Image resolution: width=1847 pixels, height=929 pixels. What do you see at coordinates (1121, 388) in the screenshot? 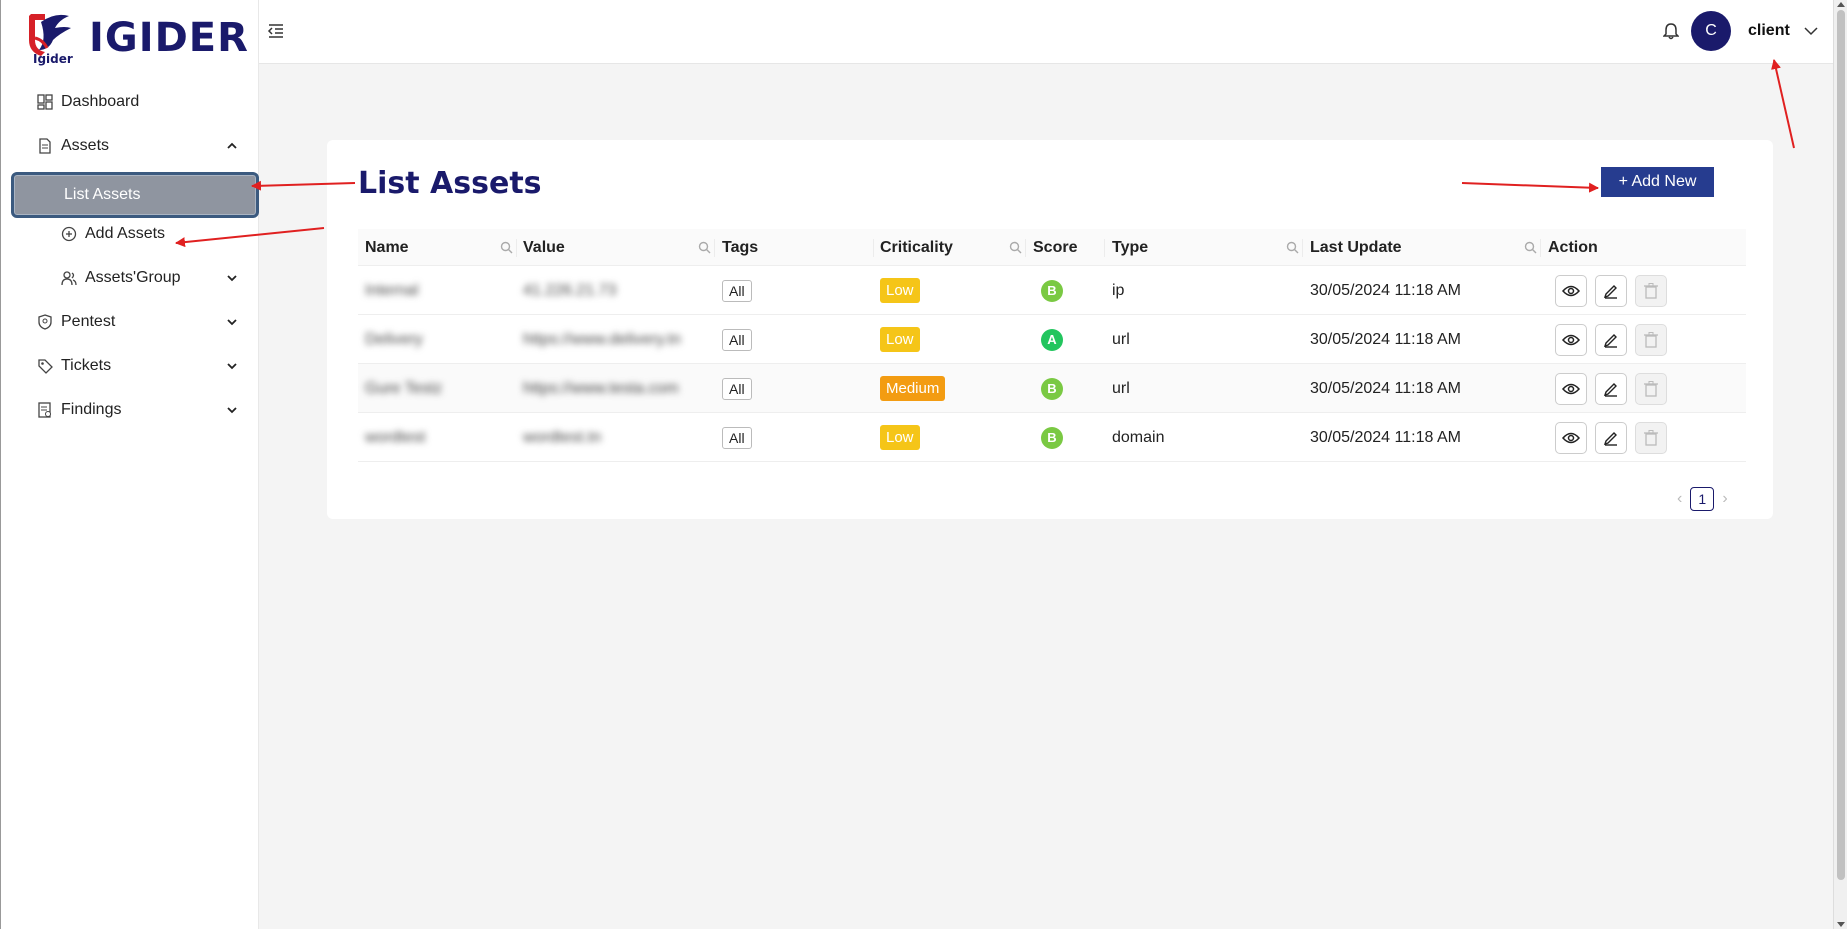
I see `cell-type: url` at bounding box center [1121, 388].